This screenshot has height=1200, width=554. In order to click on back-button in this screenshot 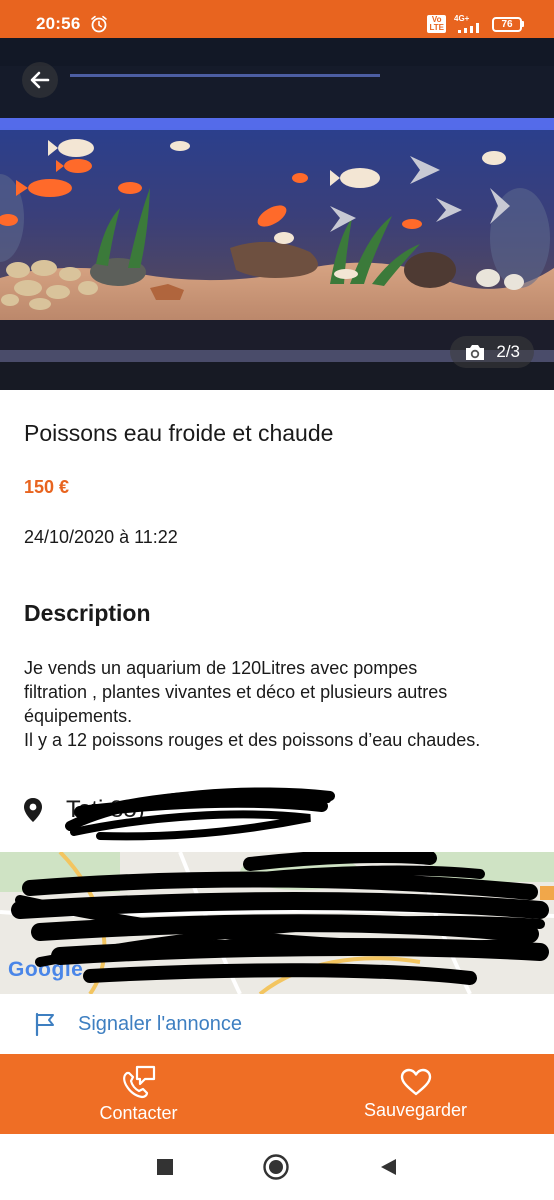, I will do `click(40, 80)`.